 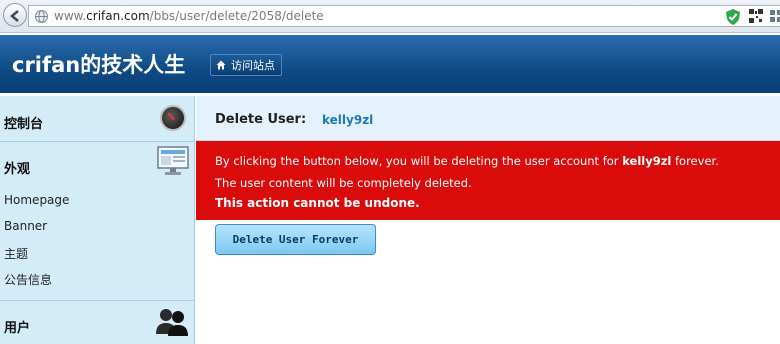 What do you see at coordinates (23, 122) in the screenshot?
I see `sidebar-item-dashboard: 控制台` at bounding box center [23, 122].